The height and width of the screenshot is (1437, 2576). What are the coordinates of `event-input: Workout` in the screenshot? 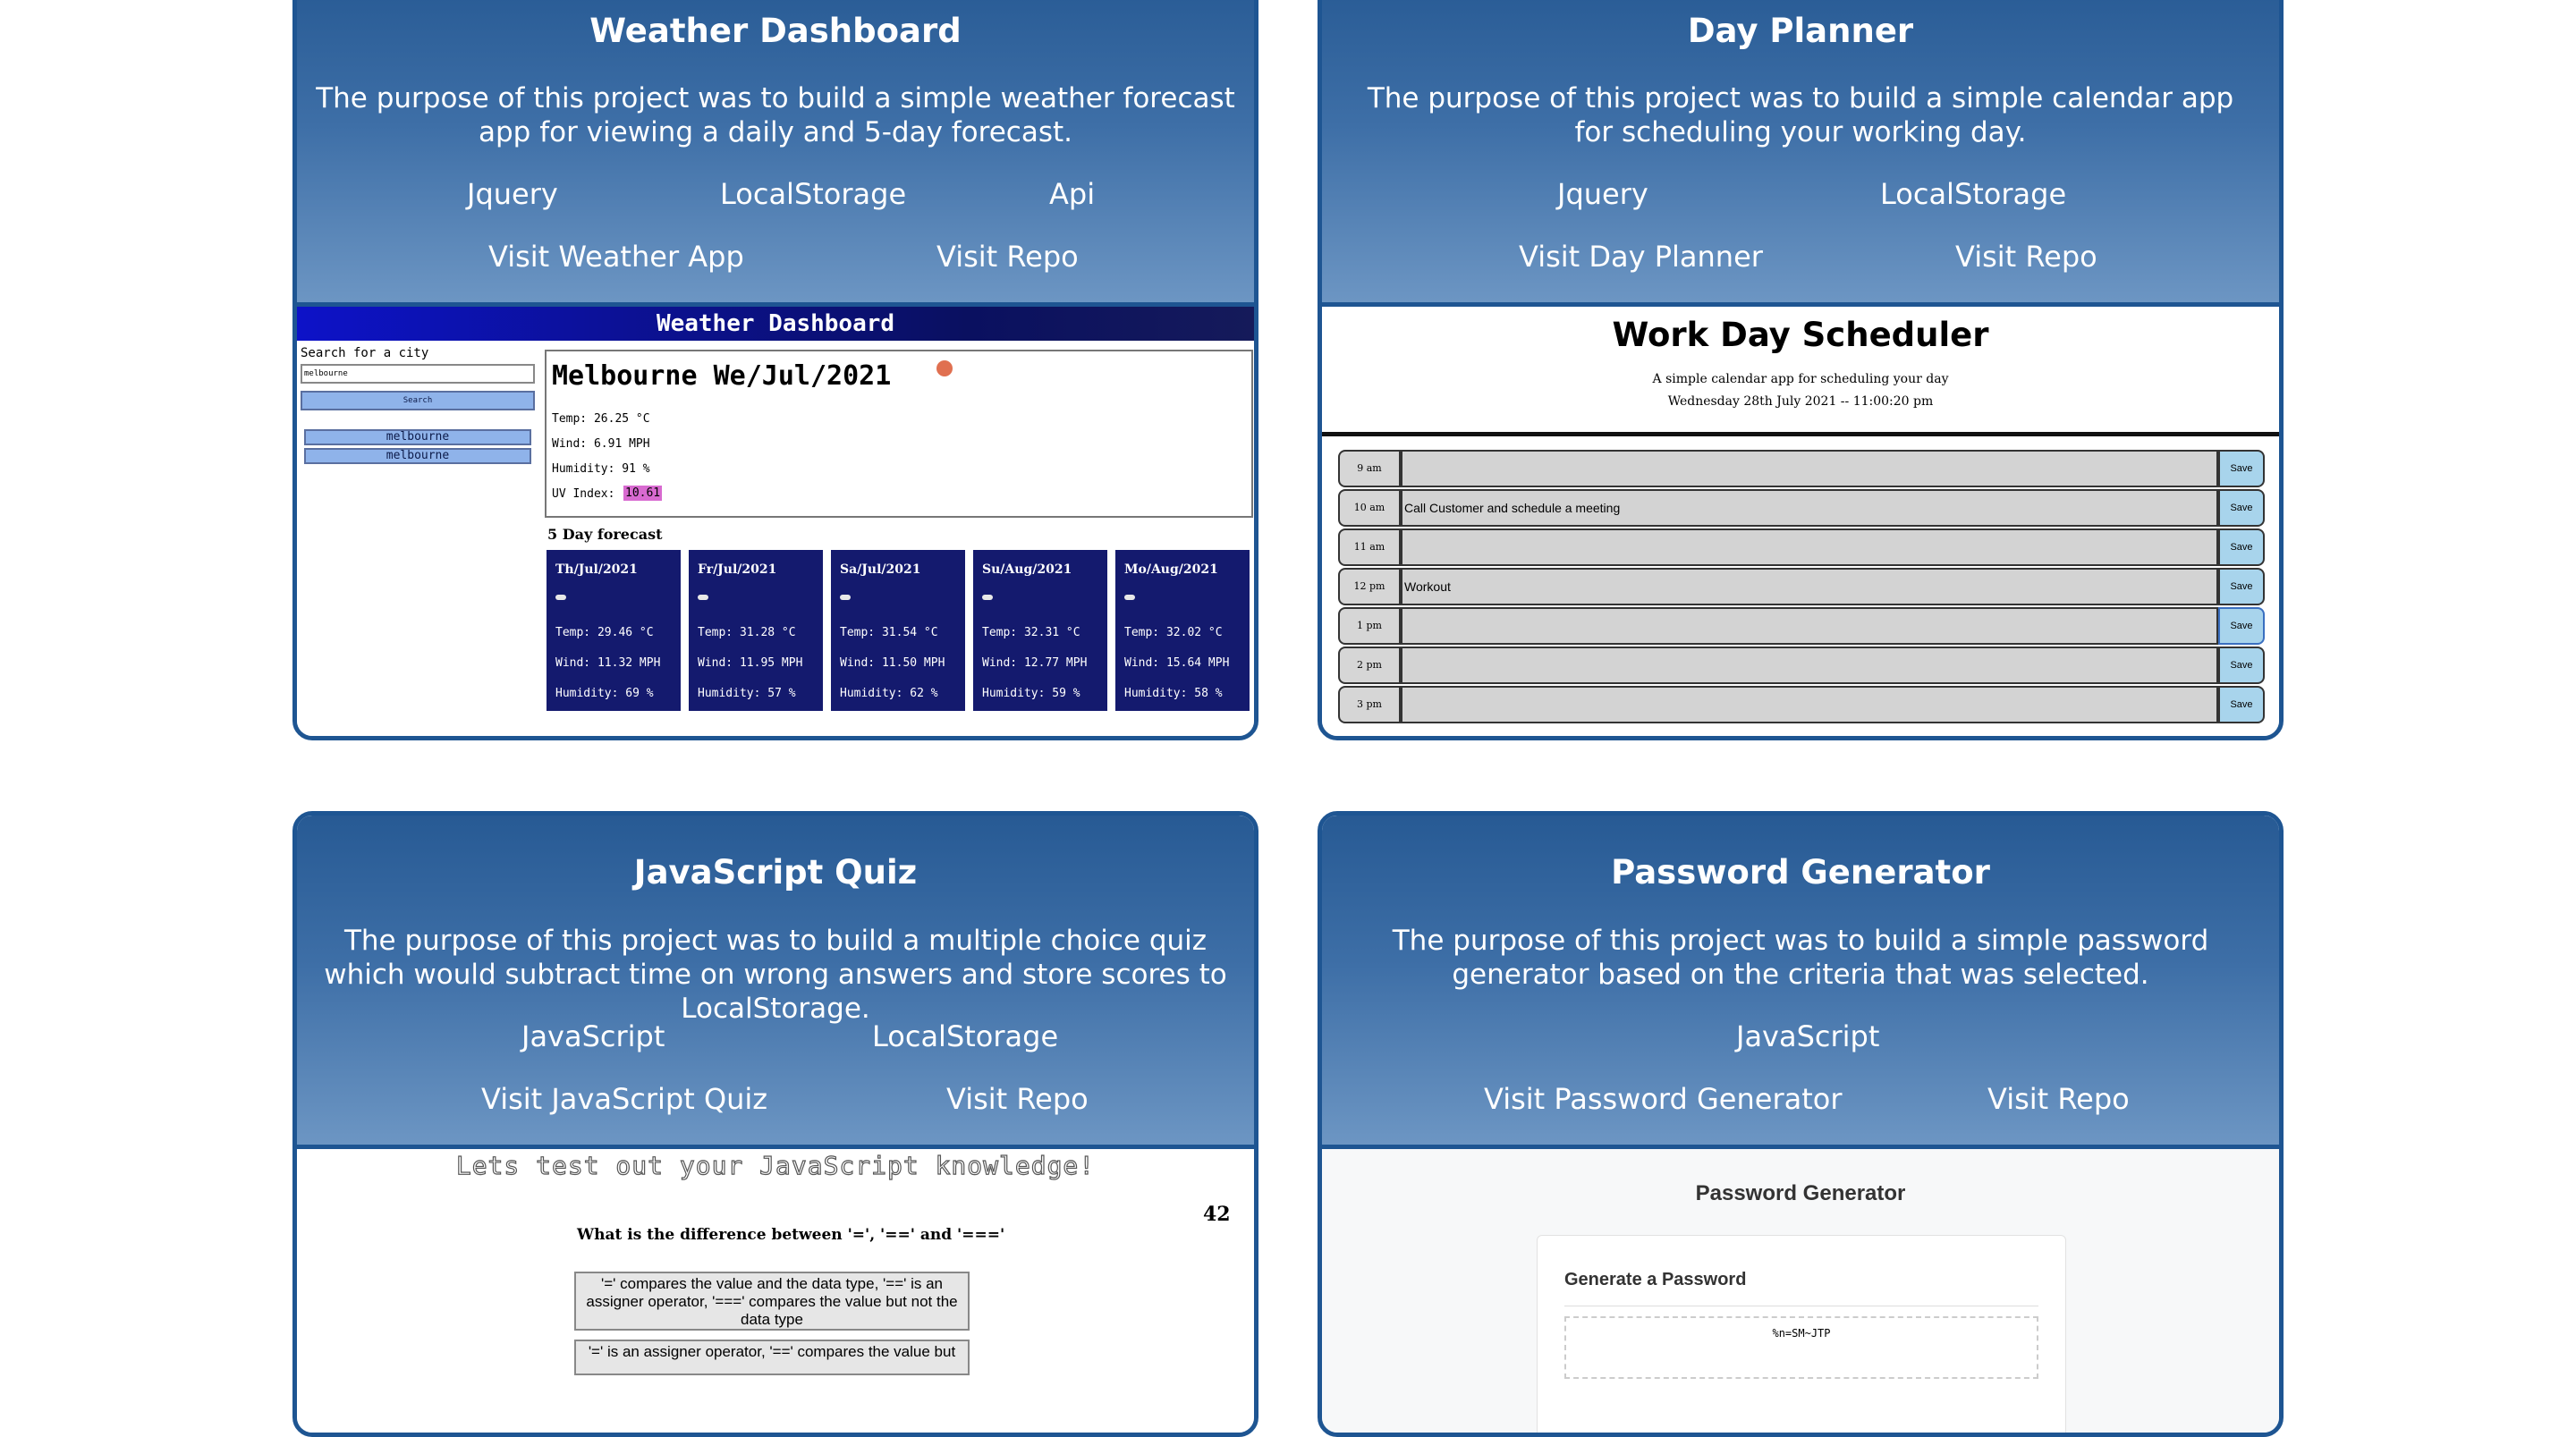 It's located at (1809, 586).